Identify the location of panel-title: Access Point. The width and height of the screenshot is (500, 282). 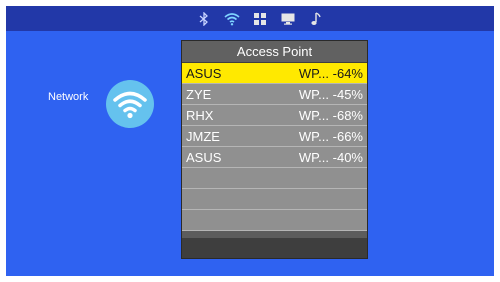
(274, 52).